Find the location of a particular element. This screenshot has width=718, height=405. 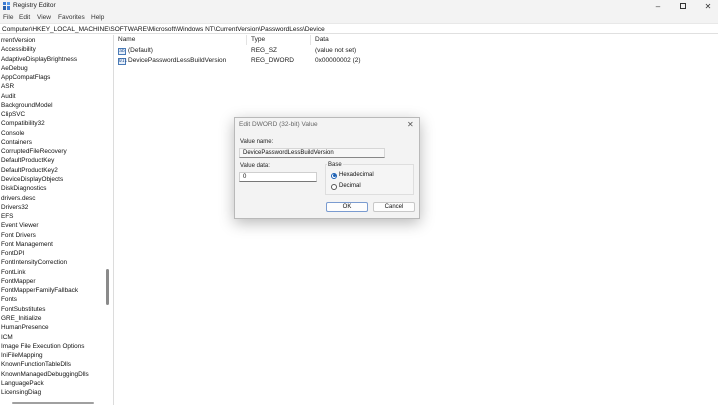

column-header-data: Data is located at coordinates (361, 40).